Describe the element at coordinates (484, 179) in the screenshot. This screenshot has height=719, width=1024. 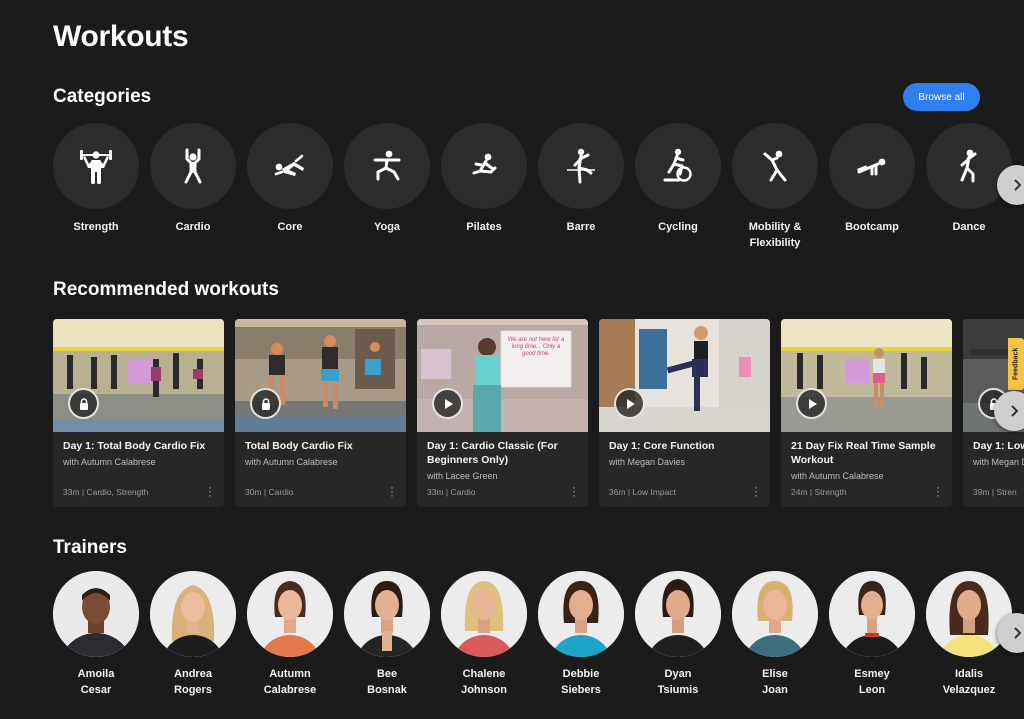
I see `category-pilates: Pilates` at that location.